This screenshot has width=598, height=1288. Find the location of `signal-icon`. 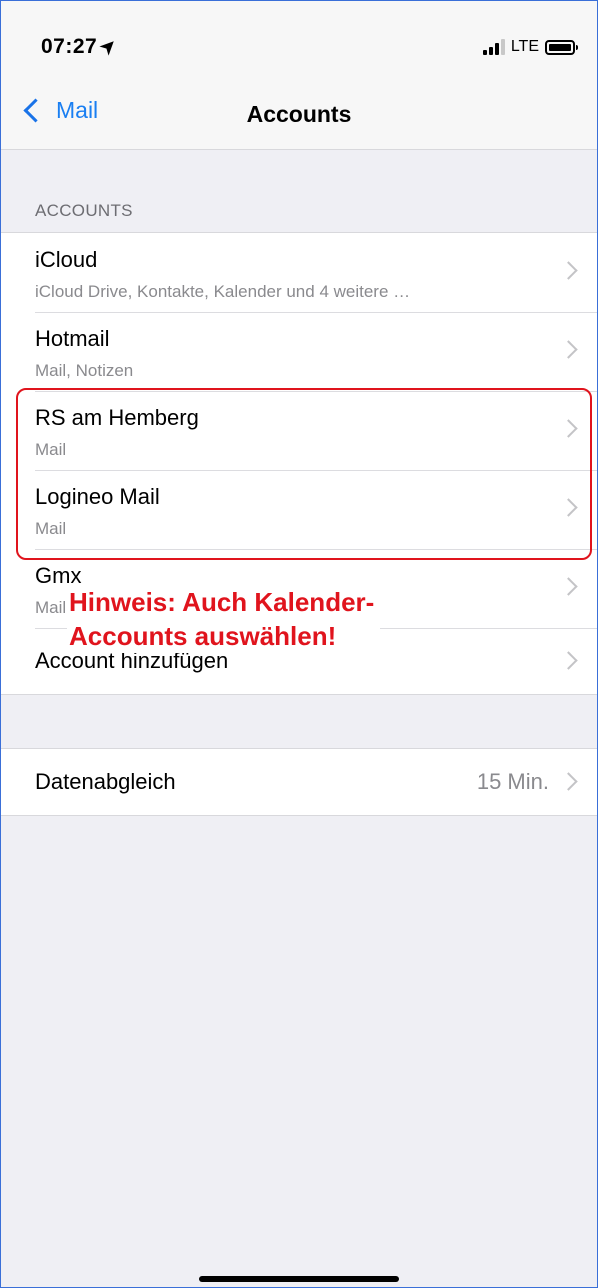

signal-icon is located at coordinates (493, 47).